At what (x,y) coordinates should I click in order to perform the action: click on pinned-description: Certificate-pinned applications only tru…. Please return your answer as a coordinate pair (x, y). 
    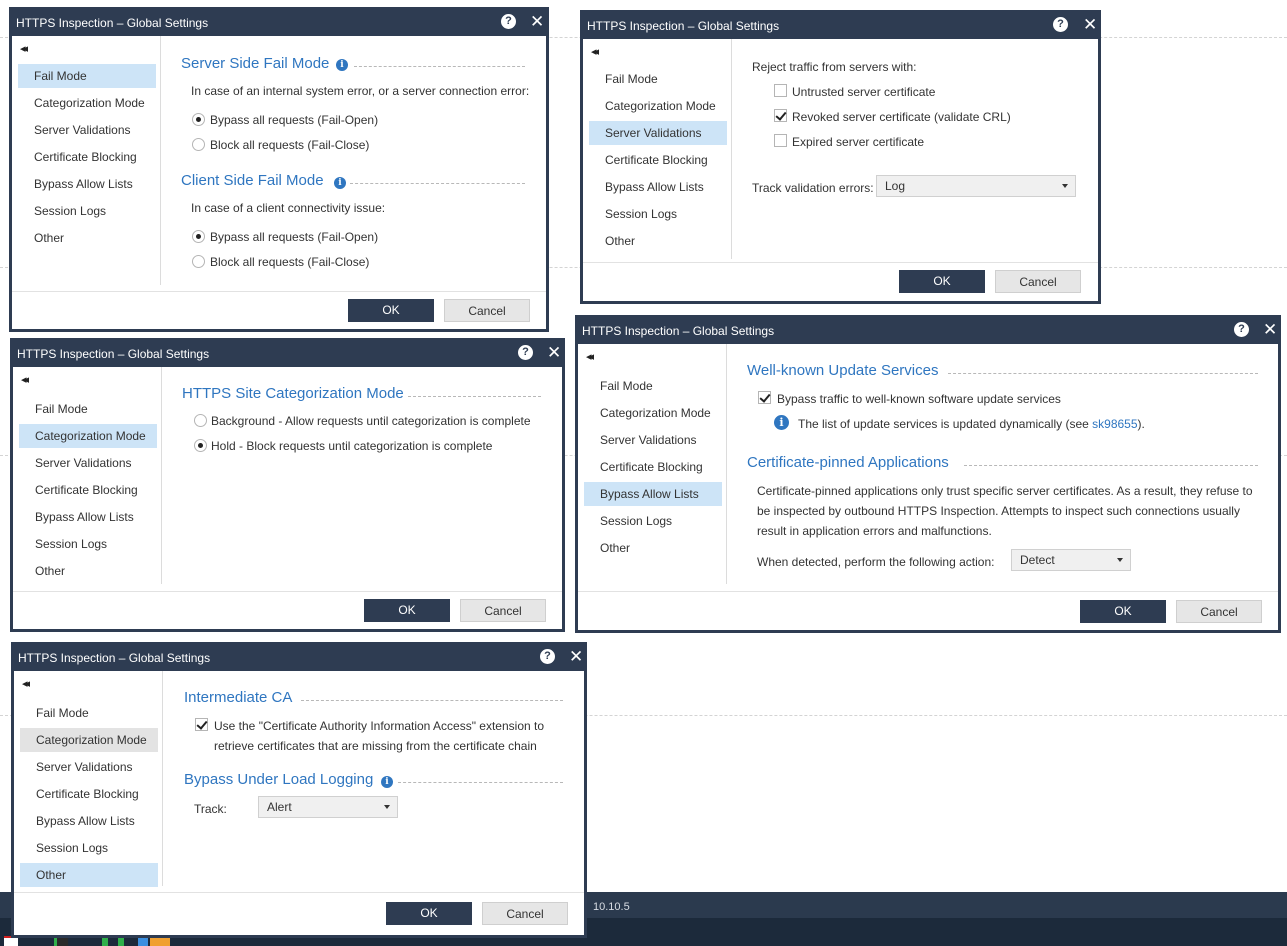
    Looking at the image, I should click on (1005, 491).